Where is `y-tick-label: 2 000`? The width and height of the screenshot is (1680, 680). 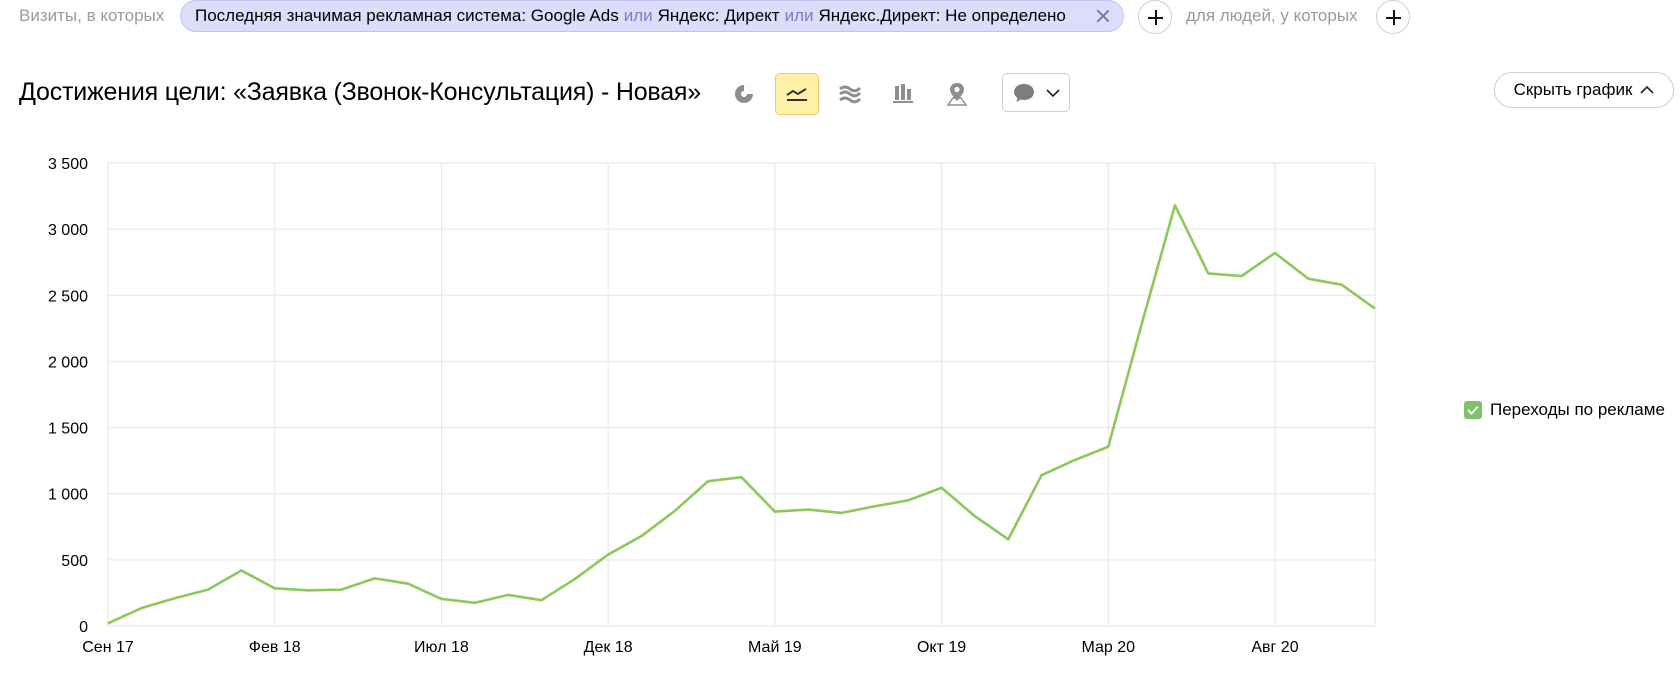
y-tick-label: 2 000 is located at coordinates (68, 362).